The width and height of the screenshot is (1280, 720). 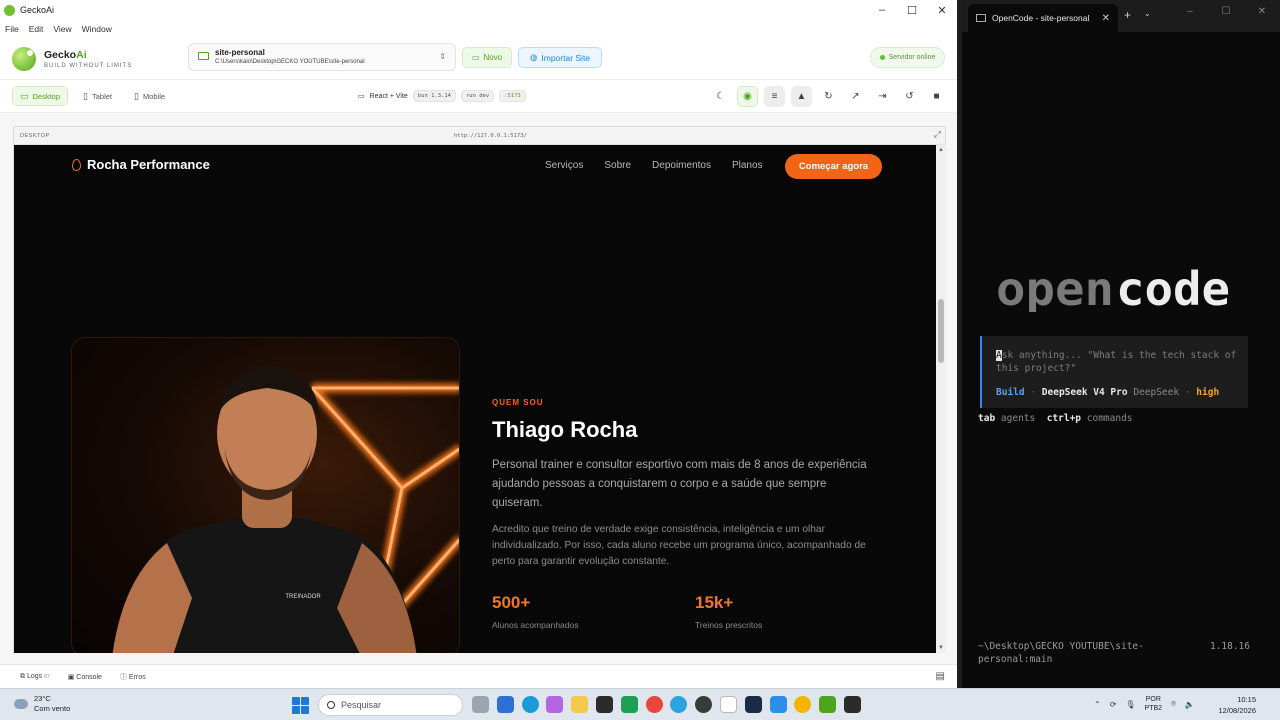 What do you see at coordinates (681, 165) in the screenshot?
I see `nav-link-depoimentos: Depoimentos` at bounding box center [681, 165].